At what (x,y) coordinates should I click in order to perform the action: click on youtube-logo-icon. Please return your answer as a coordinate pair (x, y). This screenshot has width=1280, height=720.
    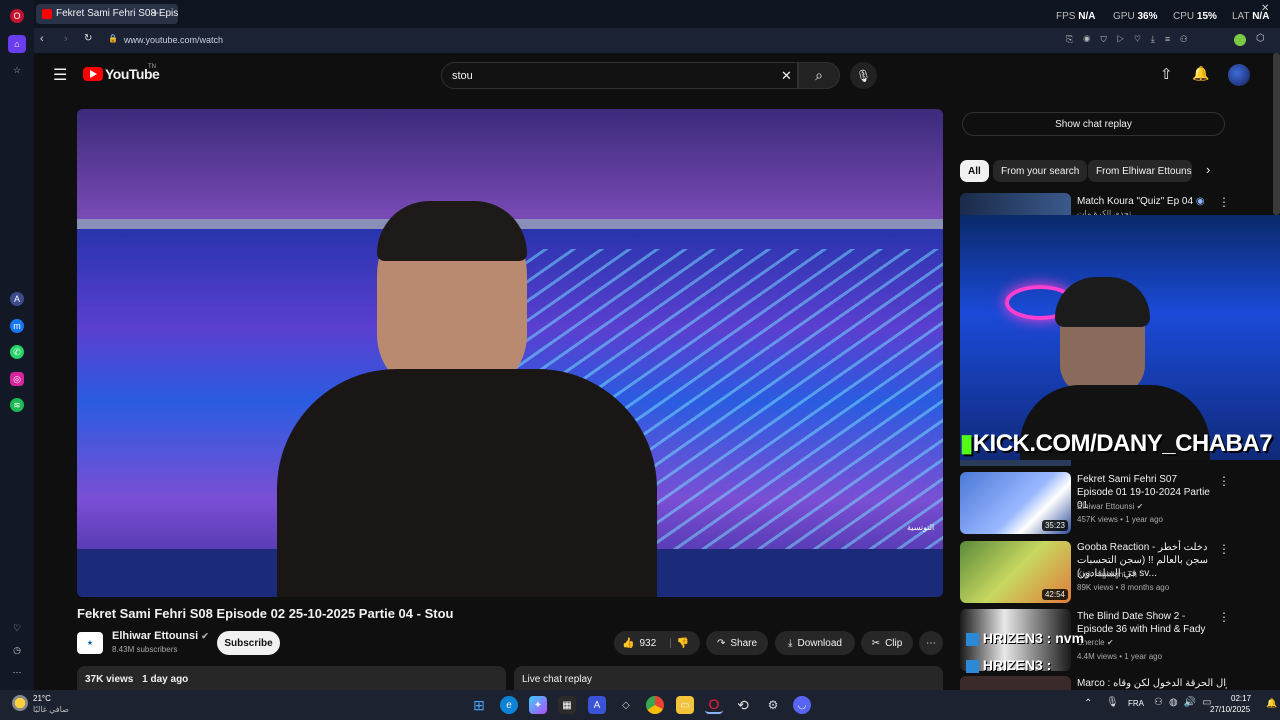
    Looking at the image, I should click on (93, 74).